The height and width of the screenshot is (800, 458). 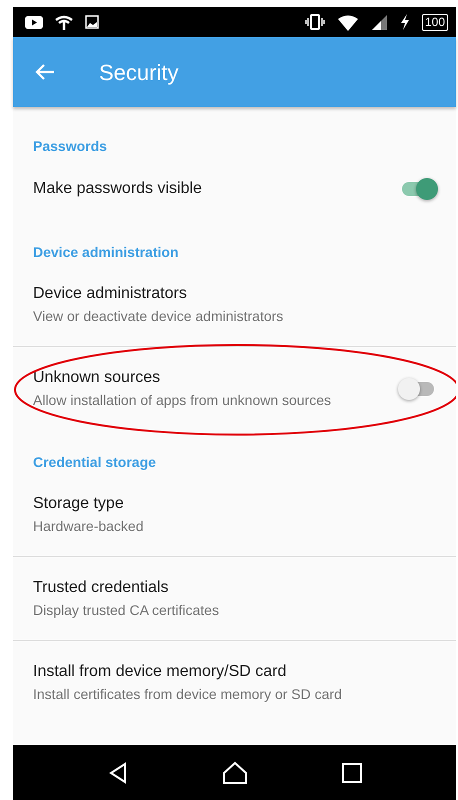 What do you see at coordinates (97, 378) in the screenshot?
I see `item-title: Unknown sources` at bounding box center [97, 378].